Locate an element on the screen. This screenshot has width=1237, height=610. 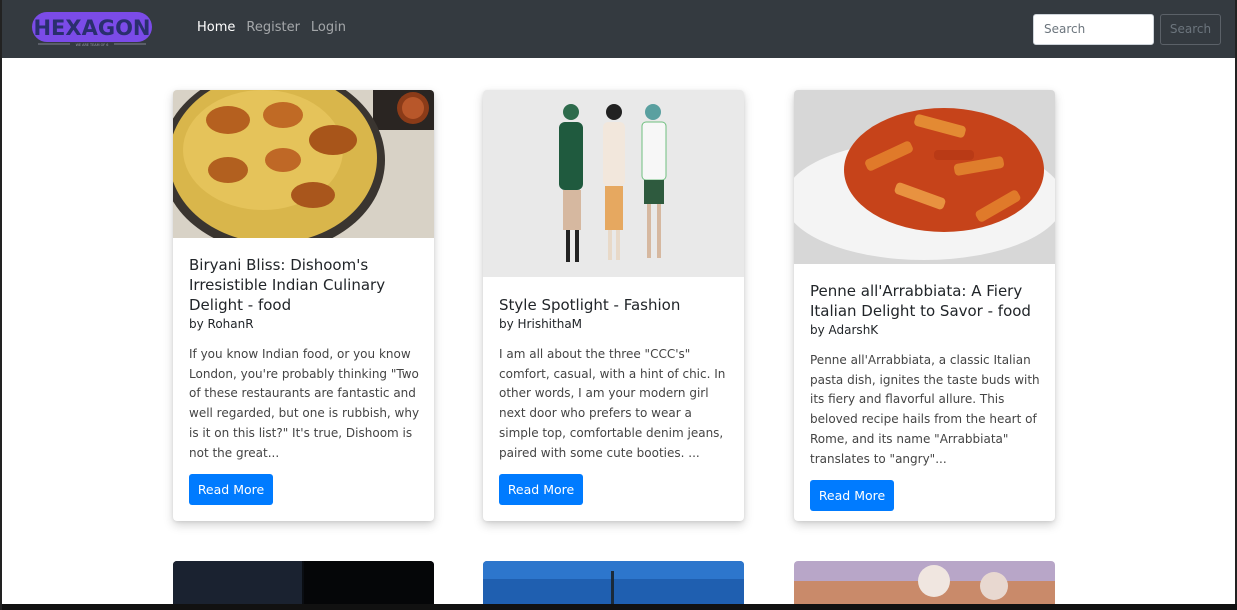
penne-image is located at coordinates (924, 177).